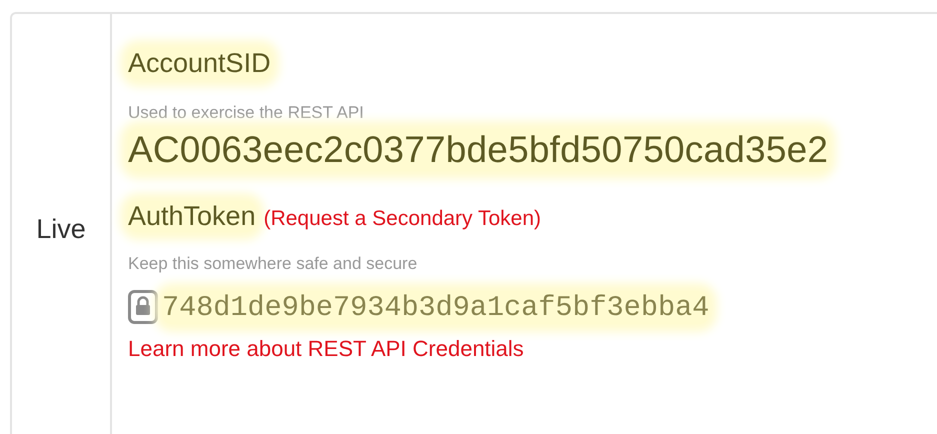 This screenshot has width=937, height=434. What do you see at coordinates (326, 349) in the screenshot?
I see `rest-api-credentials-link: Learn more about REST API Credentials` at bounding box center [326, 349].